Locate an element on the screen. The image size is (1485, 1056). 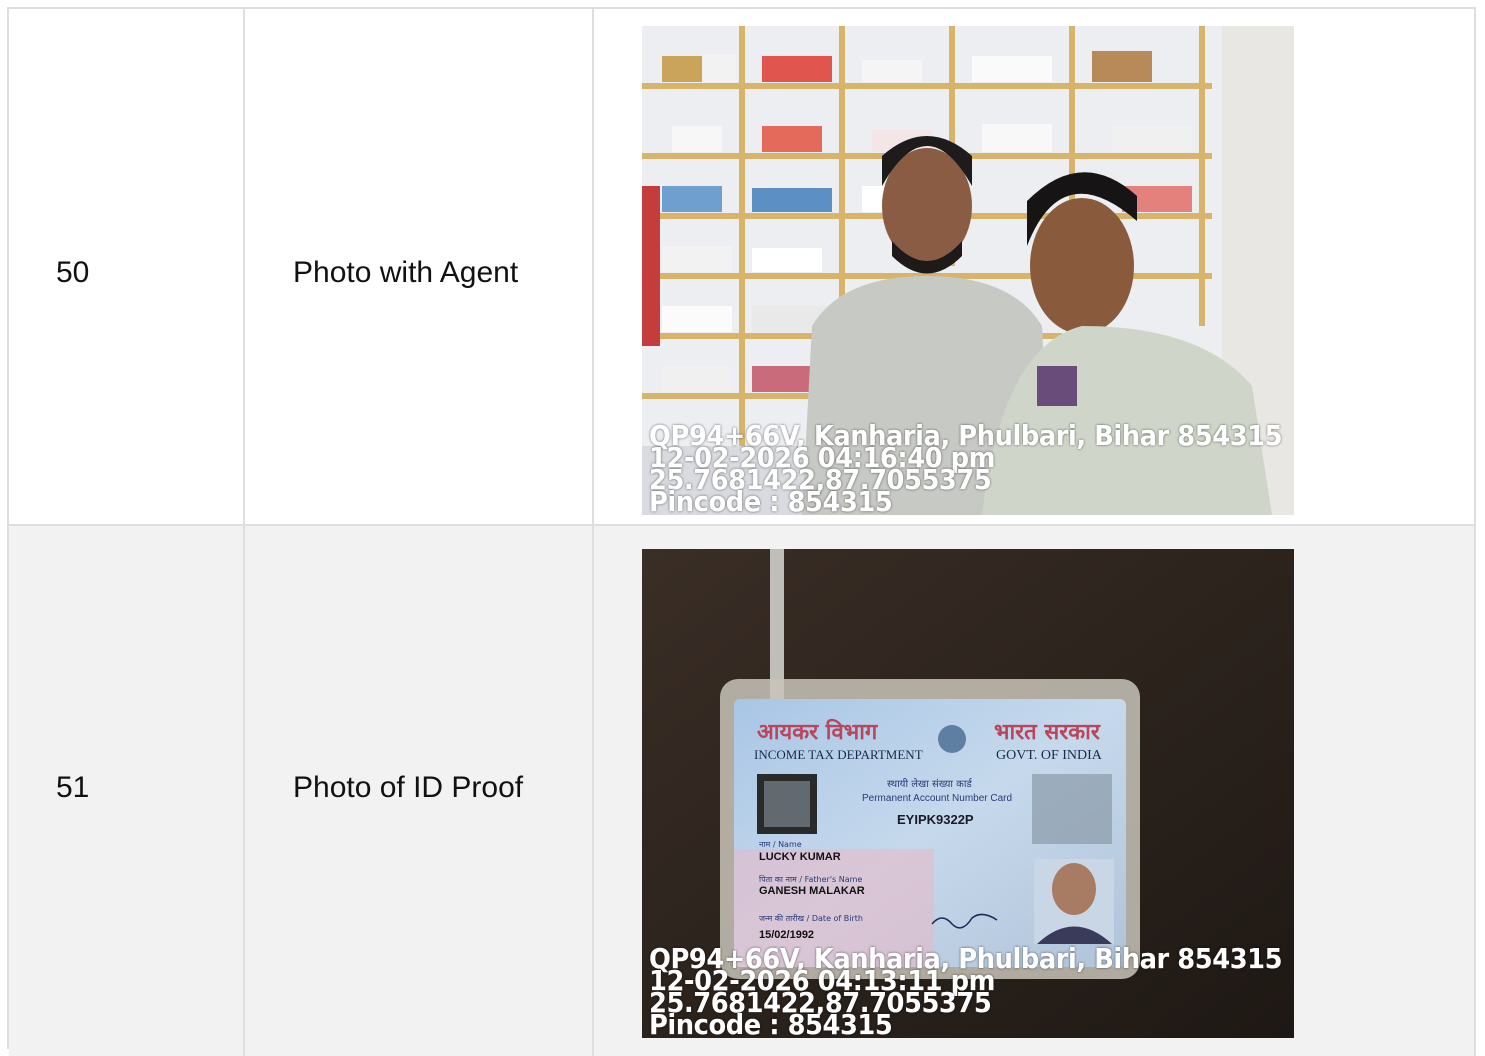
pan-number: EYIPK9322P is located at coordinates (935, 819).